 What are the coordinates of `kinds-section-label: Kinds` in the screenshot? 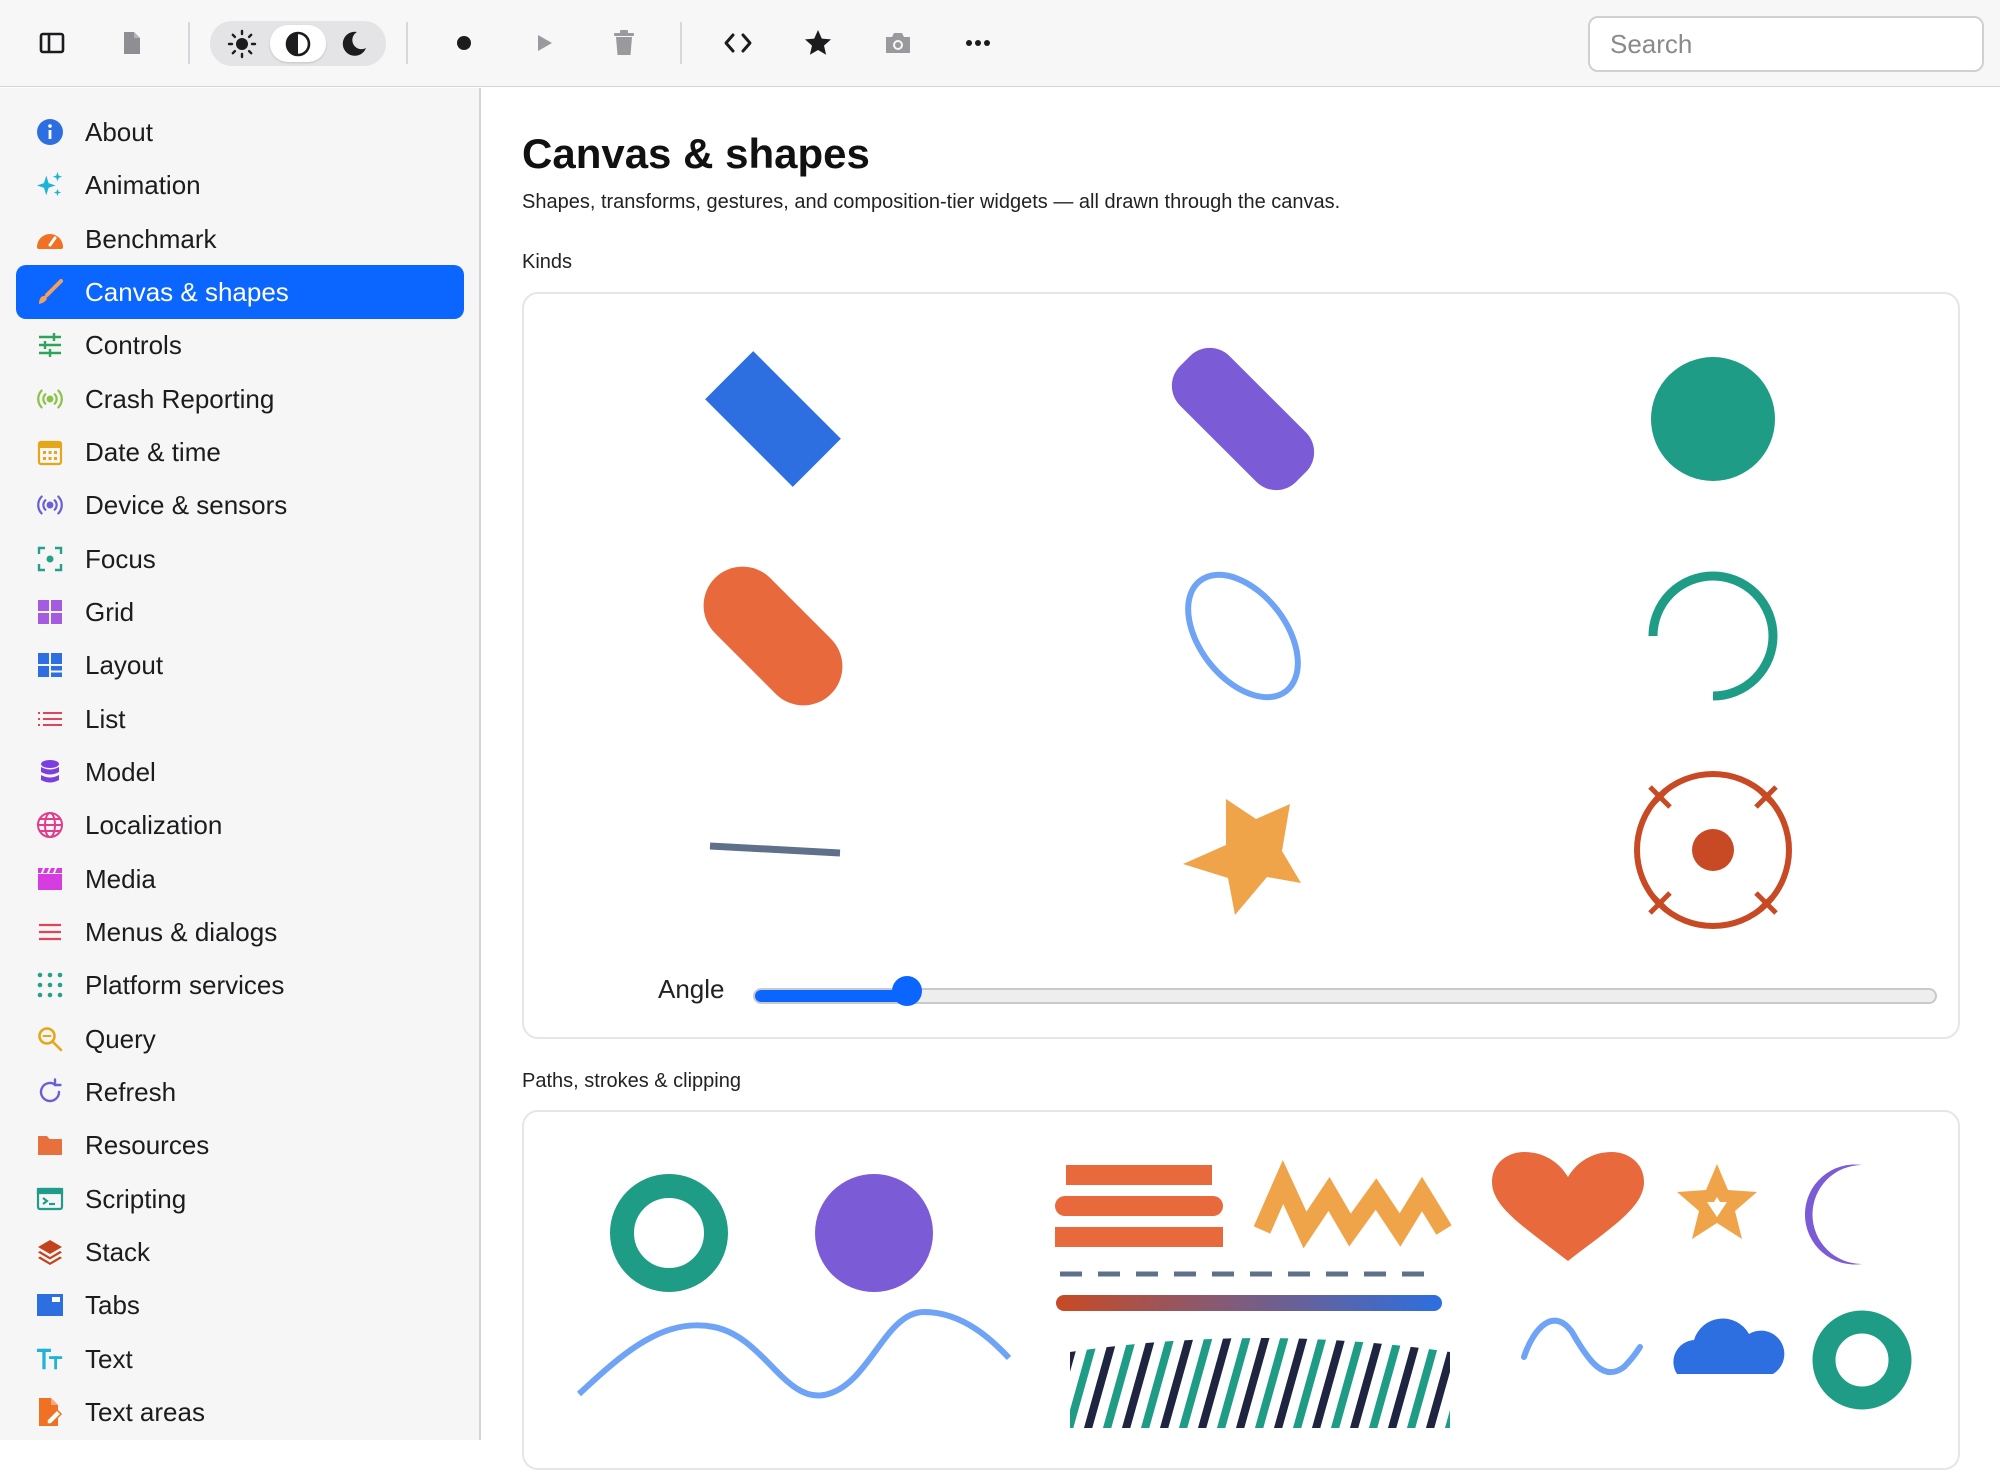 It's located at (547, 262).